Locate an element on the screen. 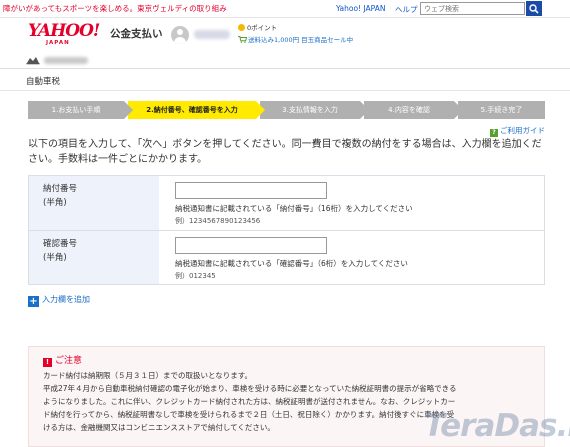 Image resolution: width=570 pixels, height=447 pixels. confirmation-number-label: 確認番号 (半角) is located at coordinates (94, 257).